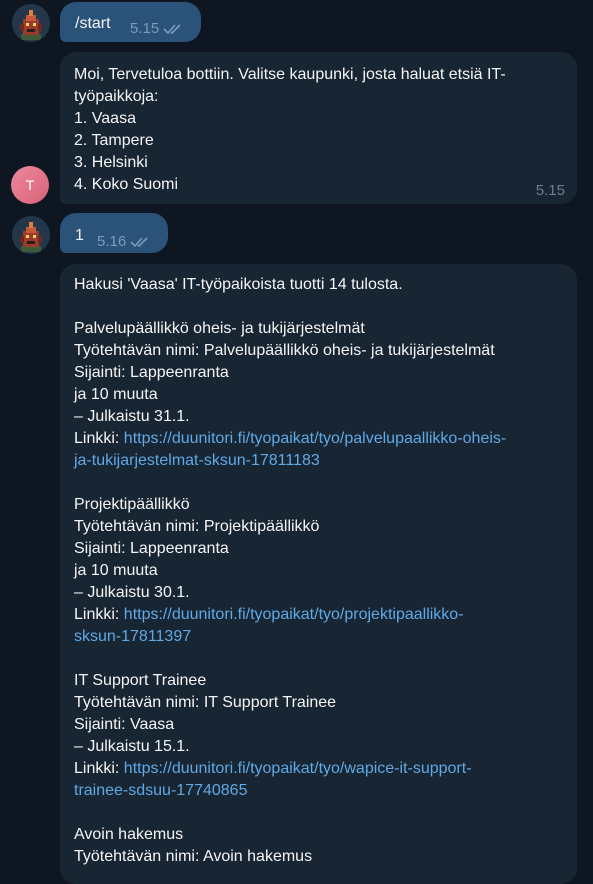 This screenshot has height=884, width=593. Describe the element at coordinates (105, 118) in the screenshot. I see `message-line: 1. Vaasa` at that location.